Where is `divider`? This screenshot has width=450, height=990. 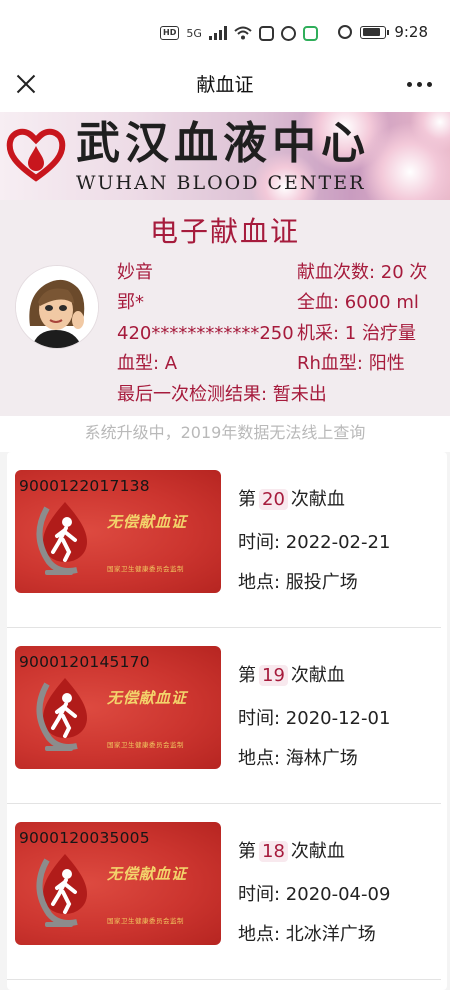 divider is located at coordinates (224, 979).